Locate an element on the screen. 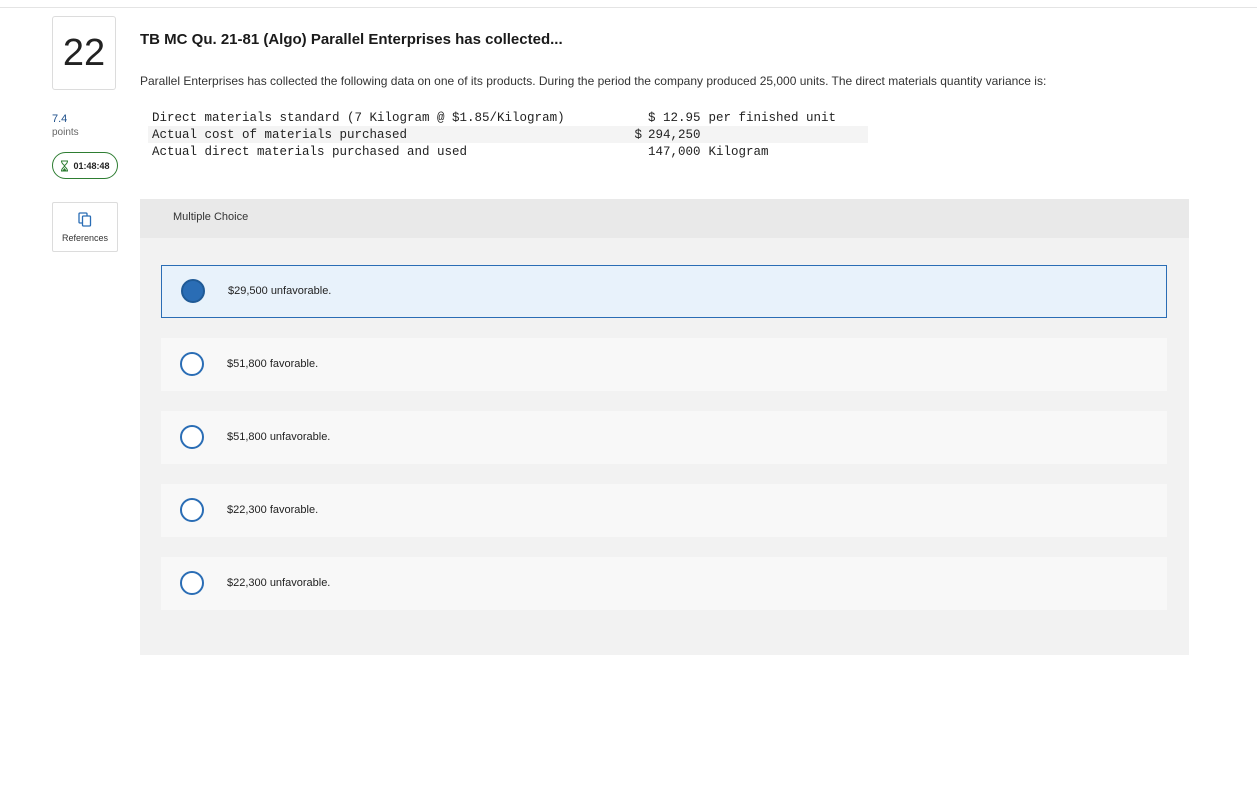 The width and height of the screenshot is (1257, 805). option-label: $22,300 unfavorable. is located at coordinates (279, 583).